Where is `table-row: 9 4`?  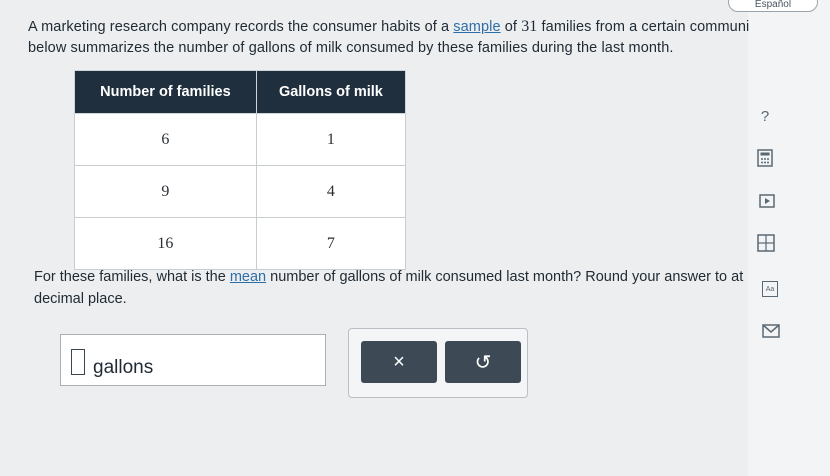
table-row: 9 4 is located at coordinates (240, 191).